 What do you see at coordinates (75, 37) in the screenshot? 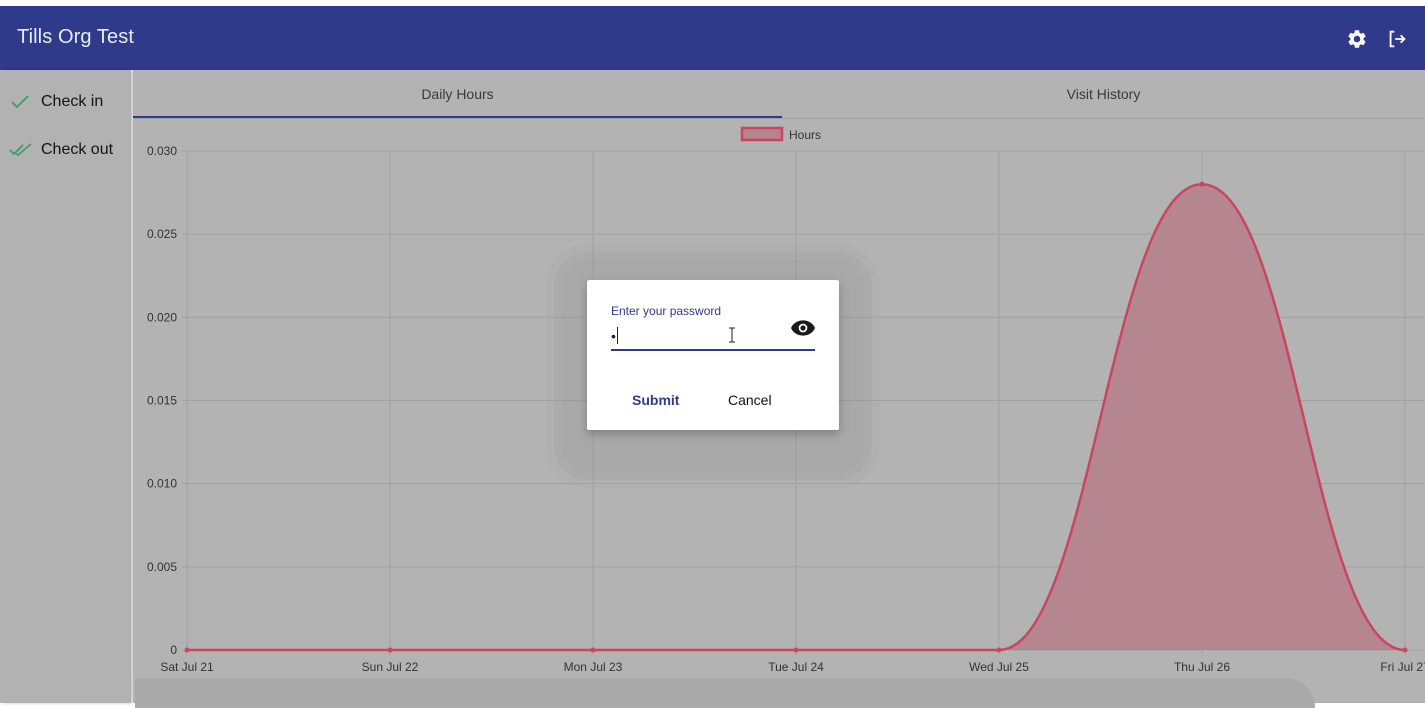
I see `app-title: Tills Org Test` at bounding box center [75, 37].